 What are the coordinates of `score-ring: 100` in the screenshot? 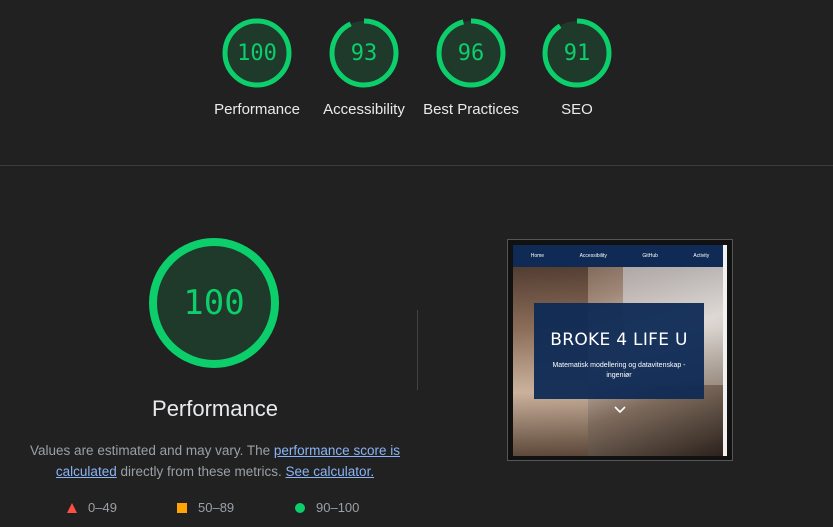 It's located at (257, 53).